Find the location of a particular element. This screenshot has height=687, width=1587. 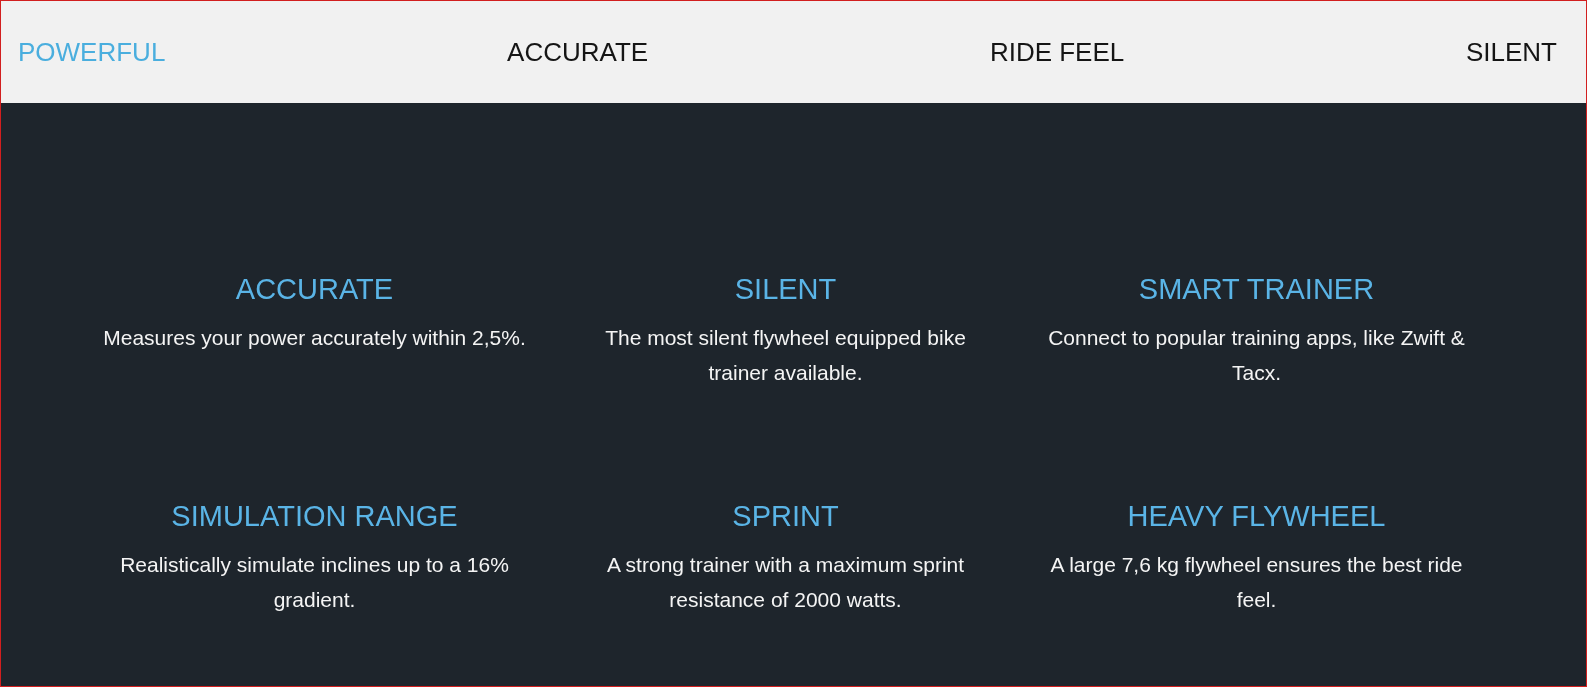

tab: RIDE FEEL is located at coordinates (1057, 52).